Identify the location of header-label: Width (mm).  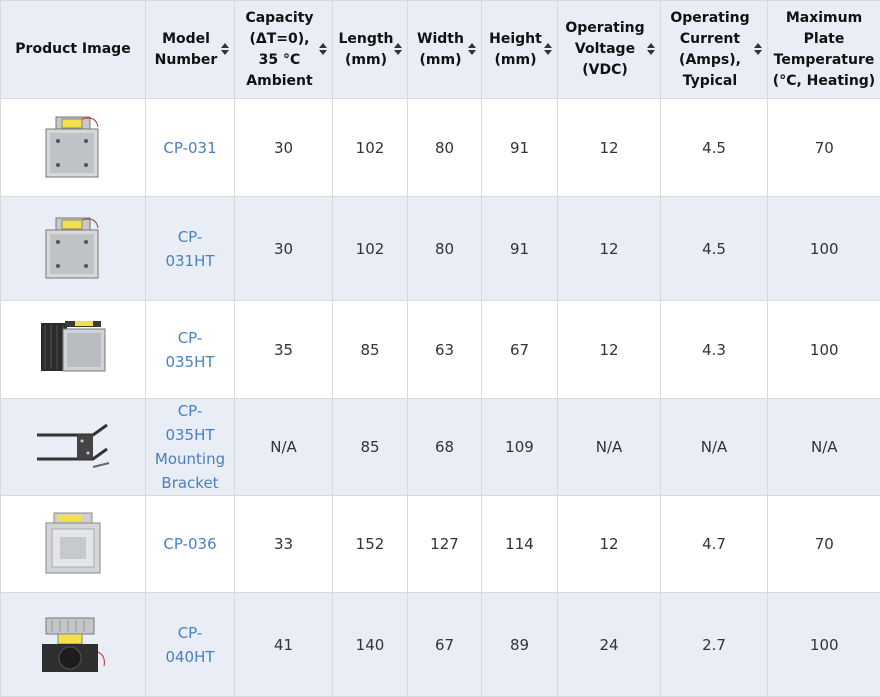
(440, 50).